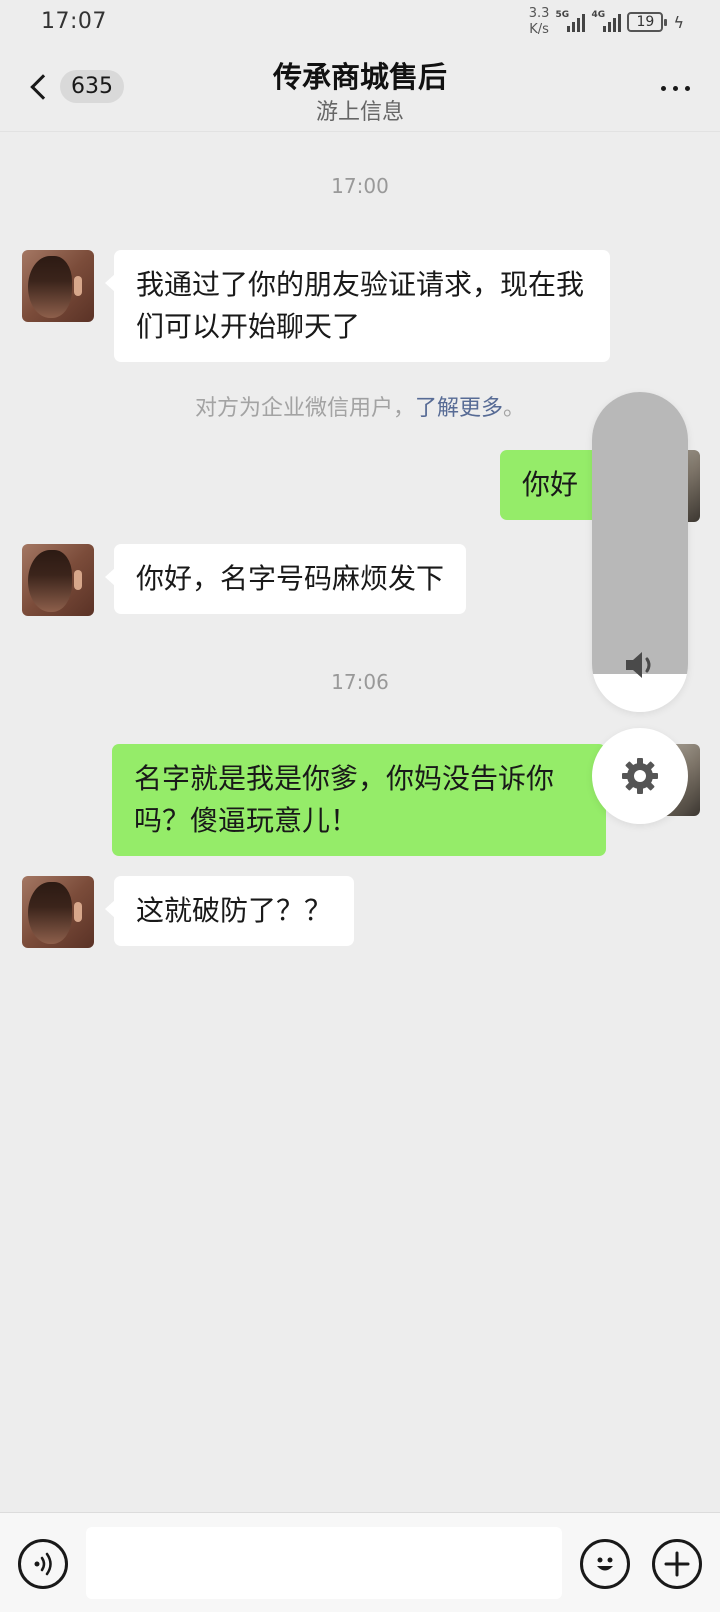 The image size is (720, 1612). I want to click on system-message-text: 对方为企业微信用户，, so click(304, 408).